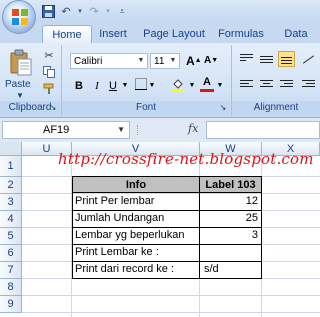  Describe the element at coordinates (137, 252) in the screenshot. I see `table-row-info: Print Lembar ke :` at that location.